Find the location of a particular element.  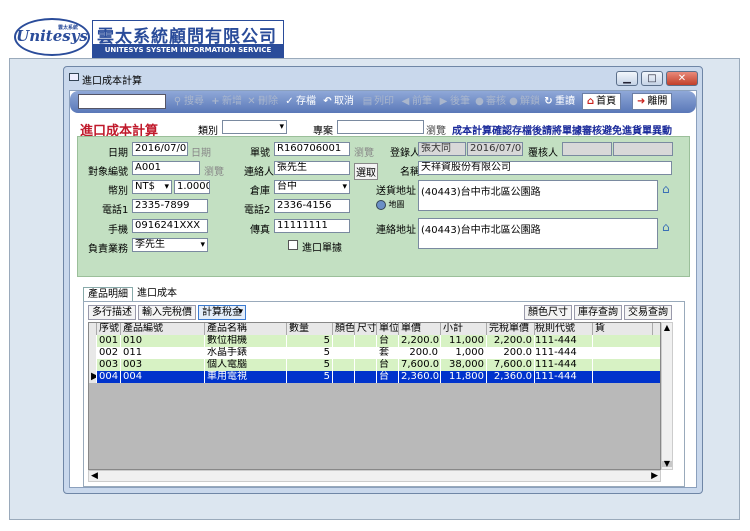

toolbar-button-prev: ◀ 前筆 is located at coordinates (416, 102).